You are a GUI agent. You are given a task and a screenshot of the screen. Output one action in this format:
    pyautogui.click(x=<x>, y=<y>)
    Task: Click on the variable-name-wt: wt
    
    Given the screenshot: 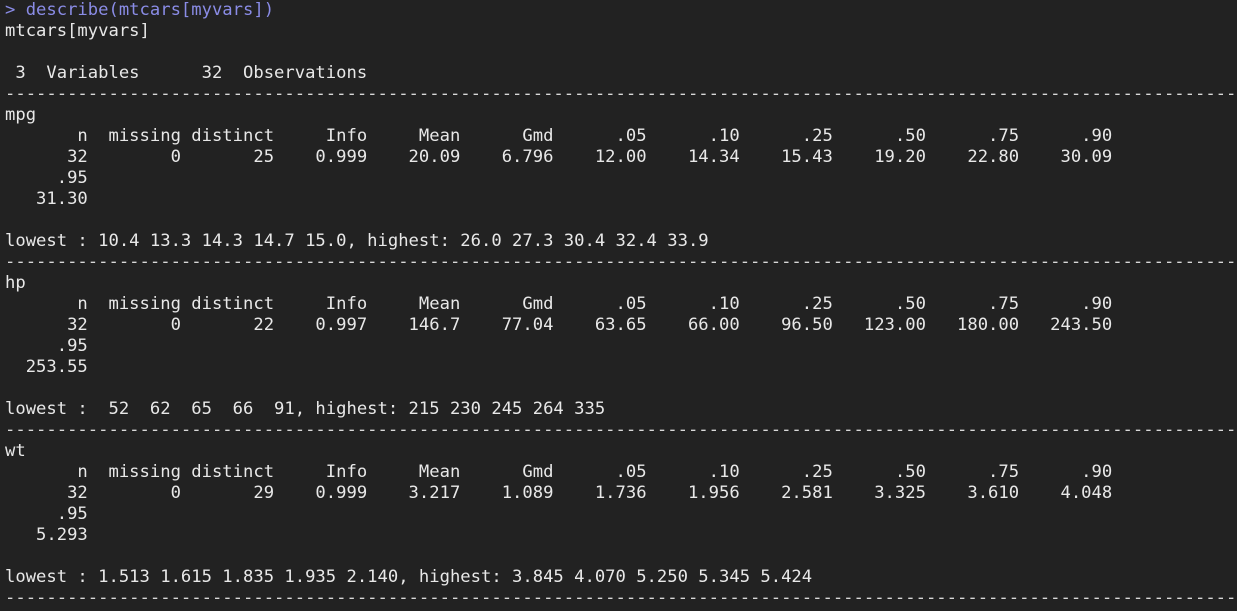 What is the action you would take?
    pyautogui.click(x=15, y=451)
    